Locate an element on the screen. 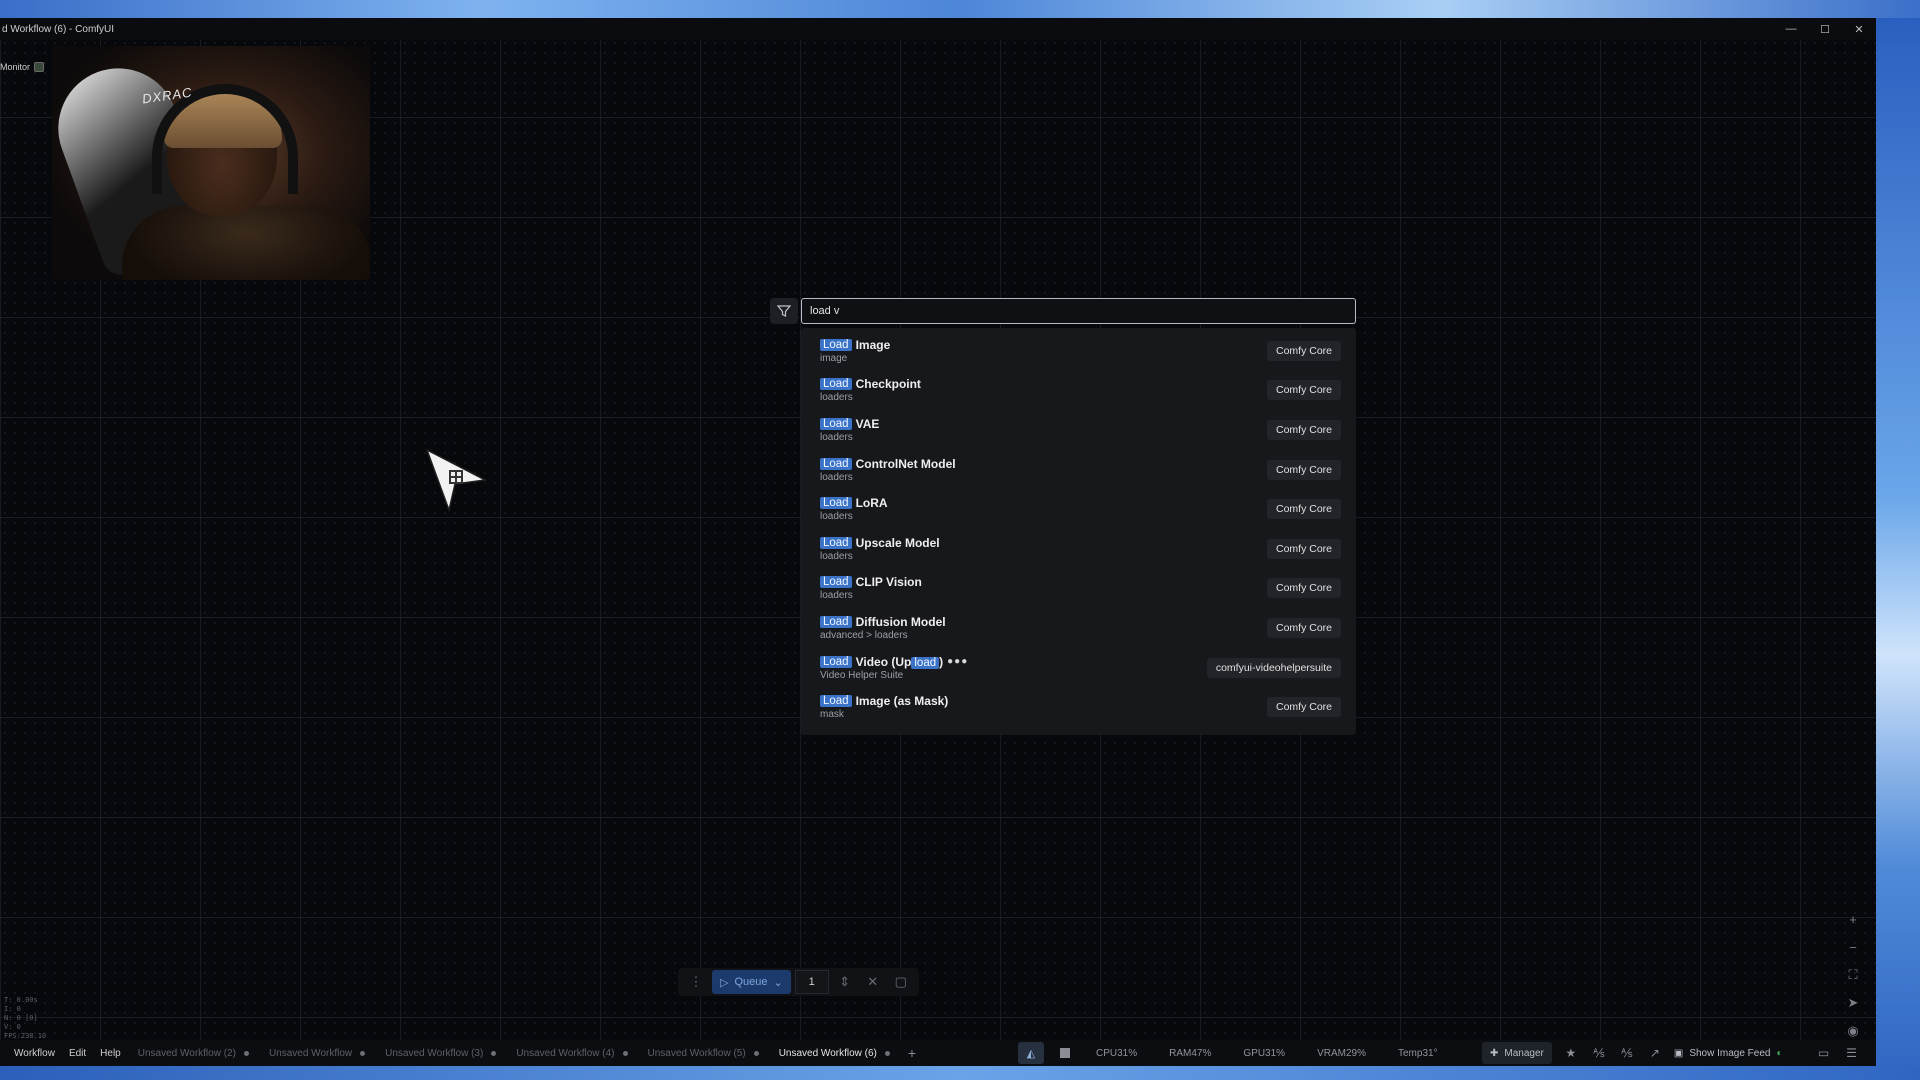 The height and width of the screenshot is (1080, 1920). queue-label: Queue is located at coordinates (751, 982).